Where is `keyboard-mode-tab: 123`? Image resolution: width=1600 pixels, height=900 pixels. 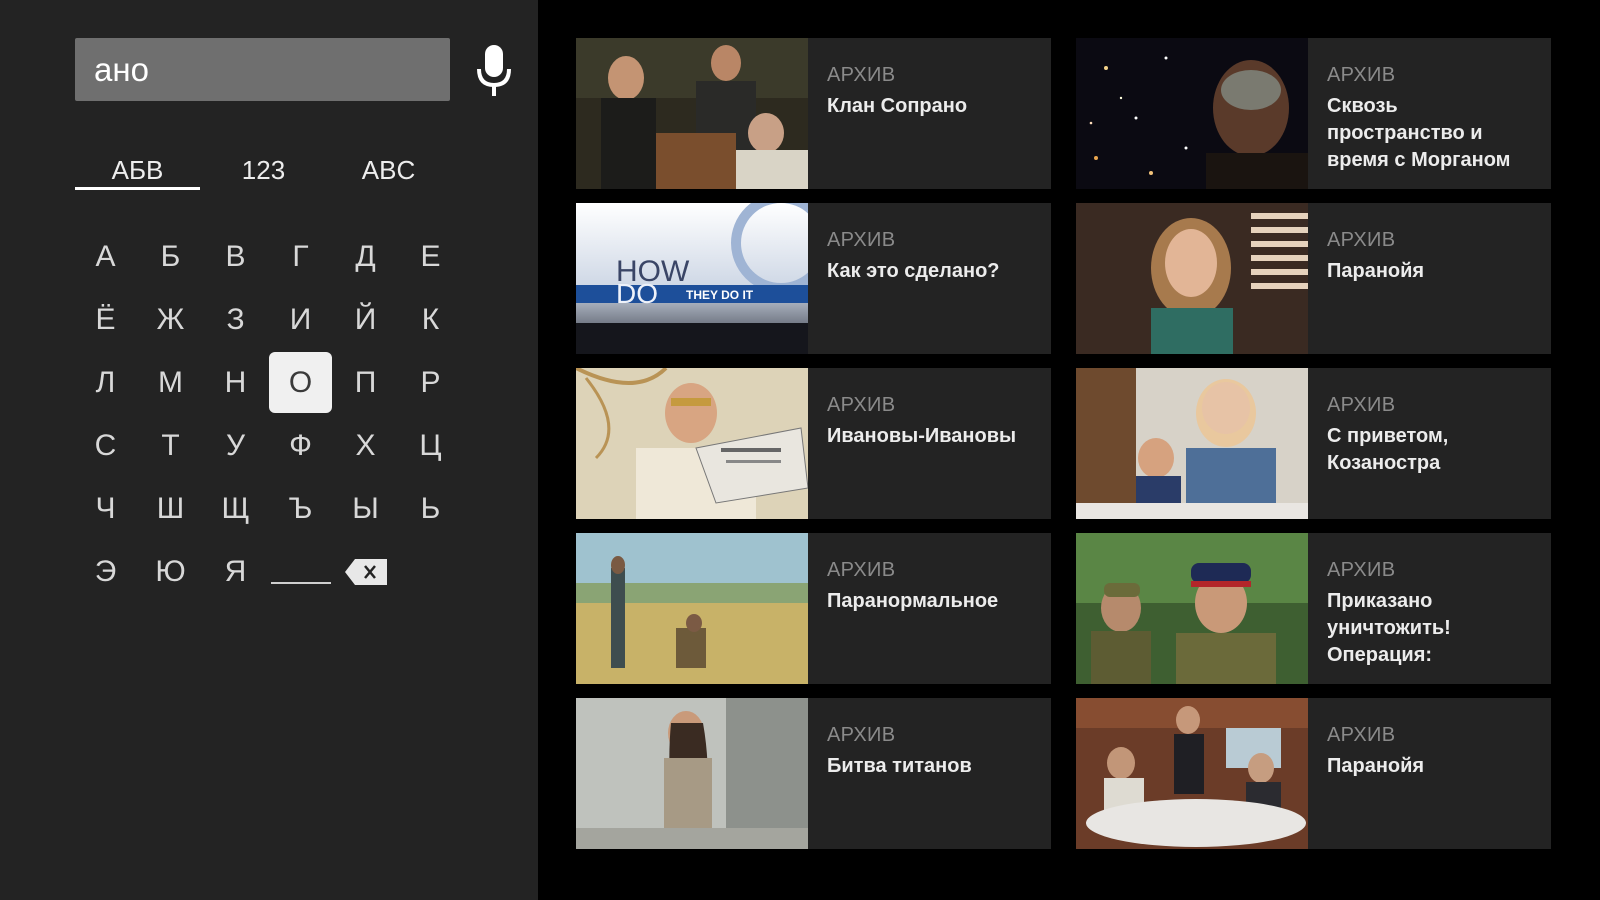 keyboard-mode-tab: 123 is located at coordinates (263, 170).